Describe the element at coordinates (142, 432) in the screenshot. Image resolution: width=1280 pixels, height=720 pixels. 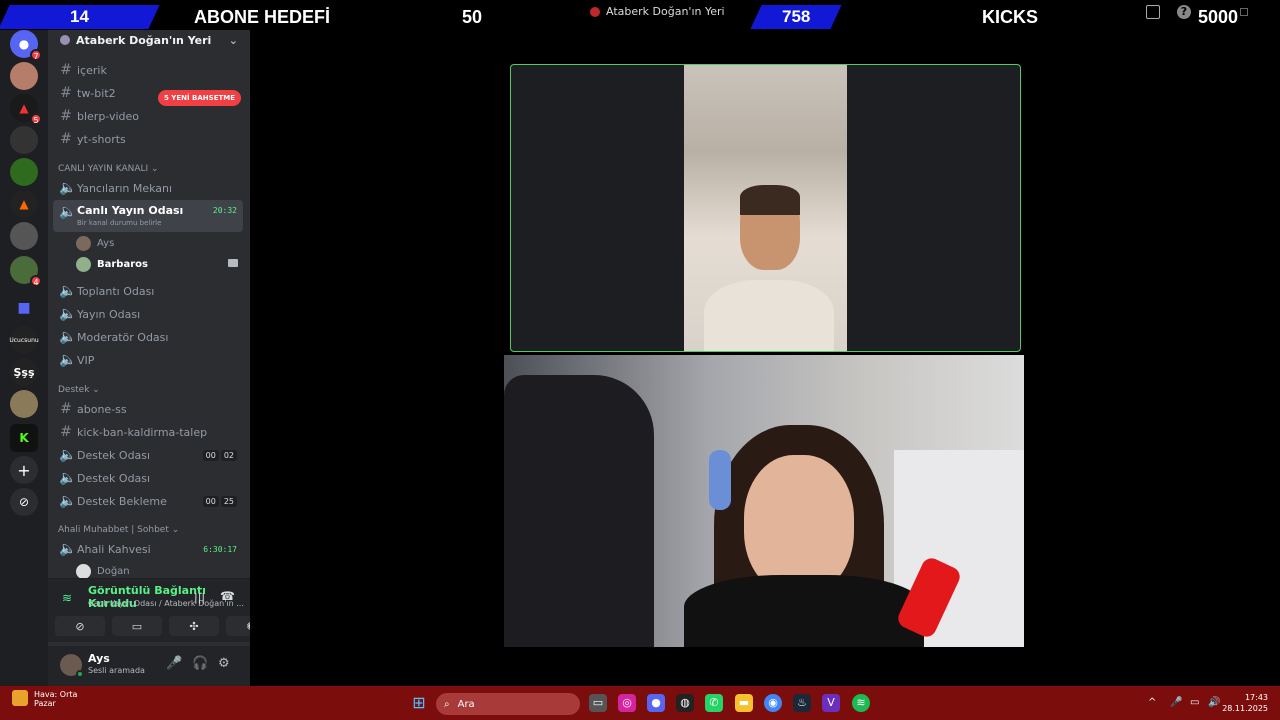
I see `channel-label: kick-ban-kaldirma-talep` at that location.